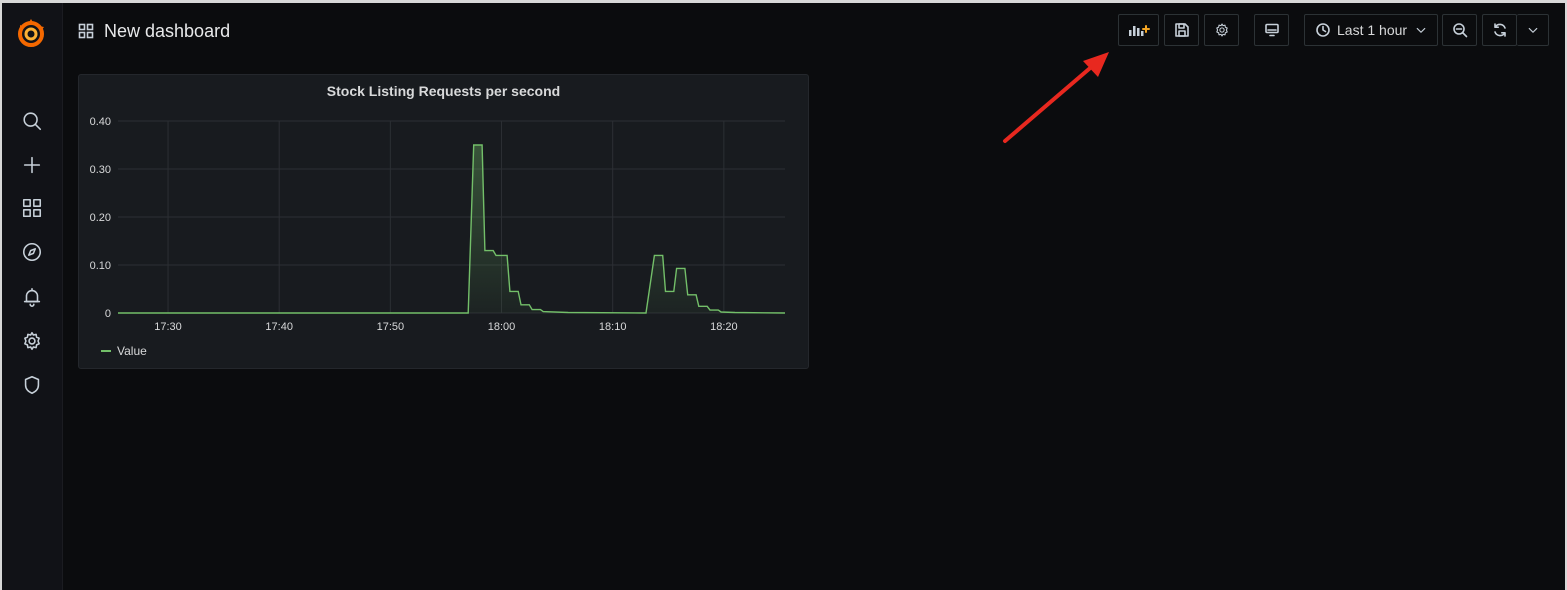  I want to click on bell-icon, so click(32, 297).